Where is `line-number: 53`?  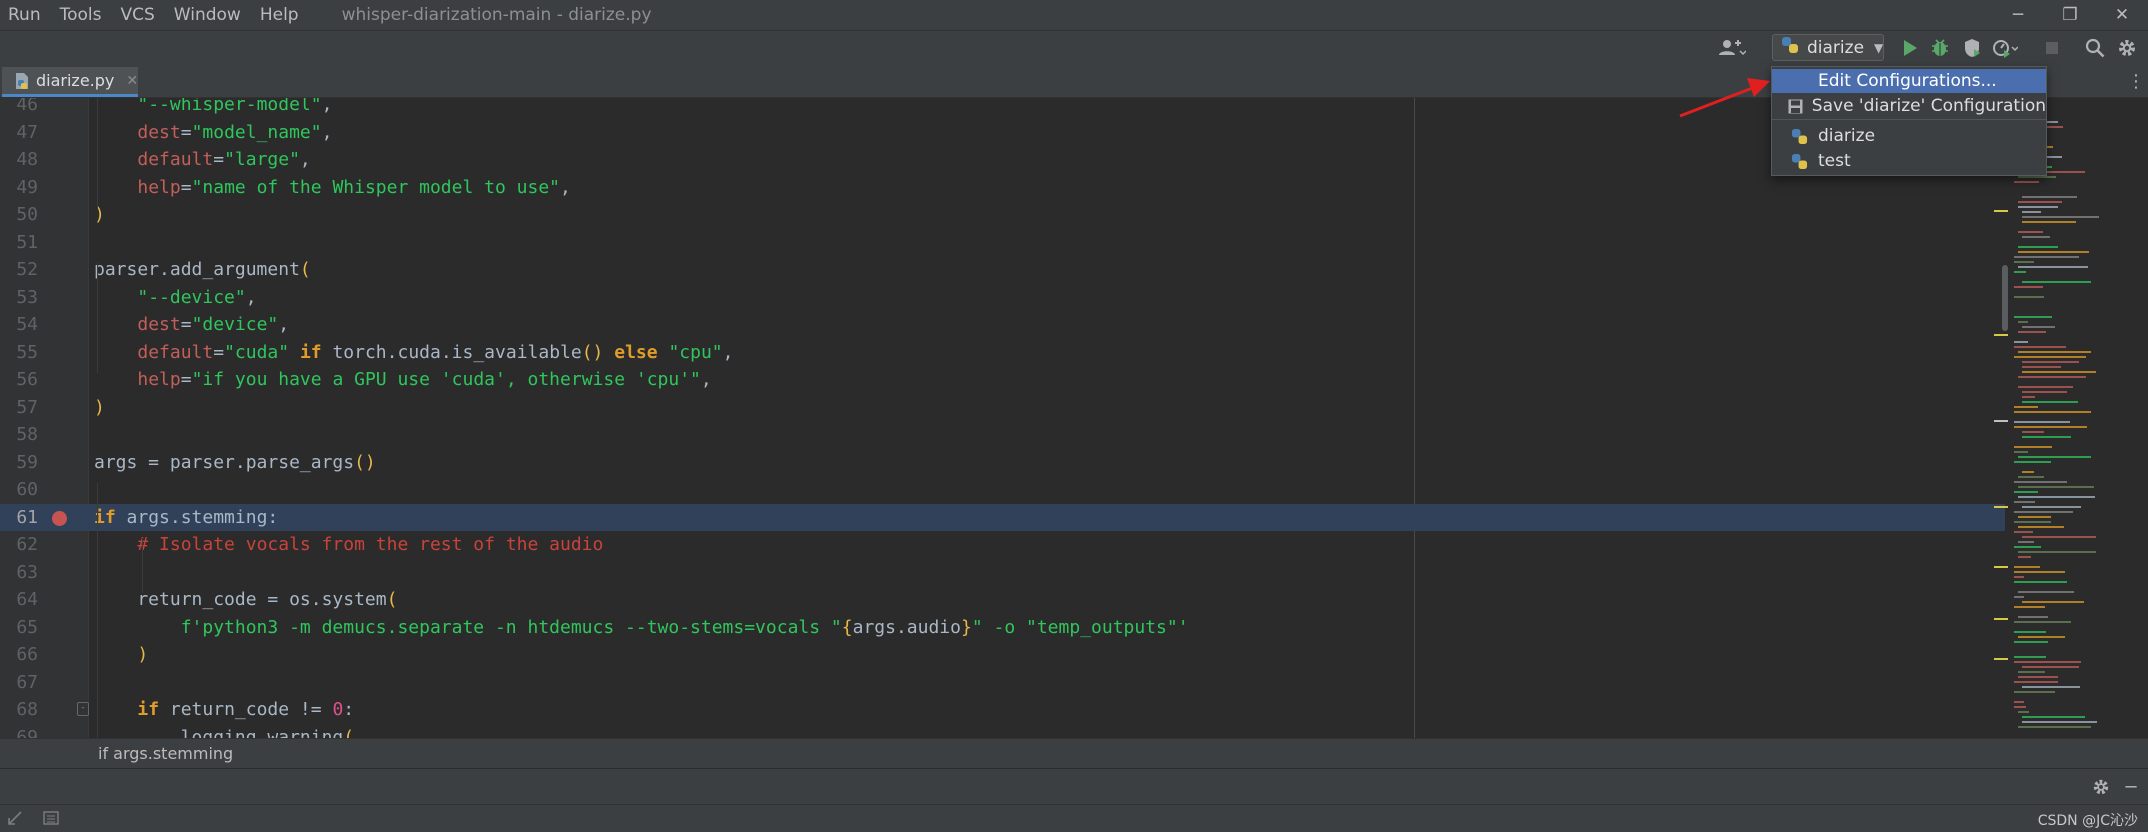 line-number: 53 is located at coordinates (19, 298).